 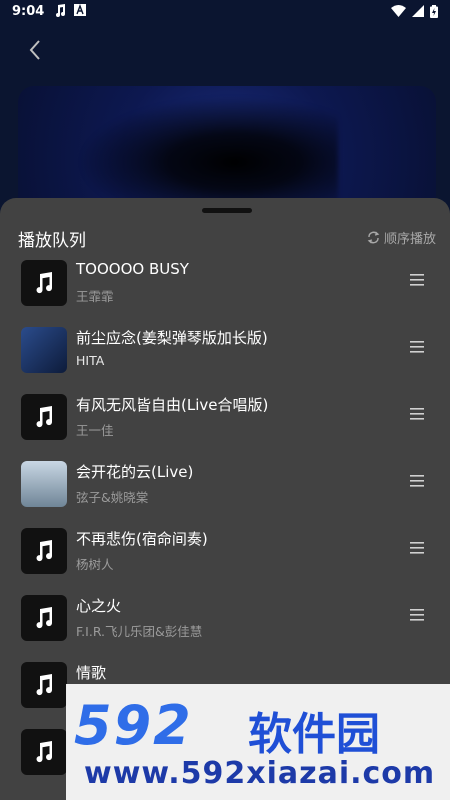 What do you see at coordinates (227, 210) in the screenshot?
I see `drag-handle` at bounding box center [227, 210].